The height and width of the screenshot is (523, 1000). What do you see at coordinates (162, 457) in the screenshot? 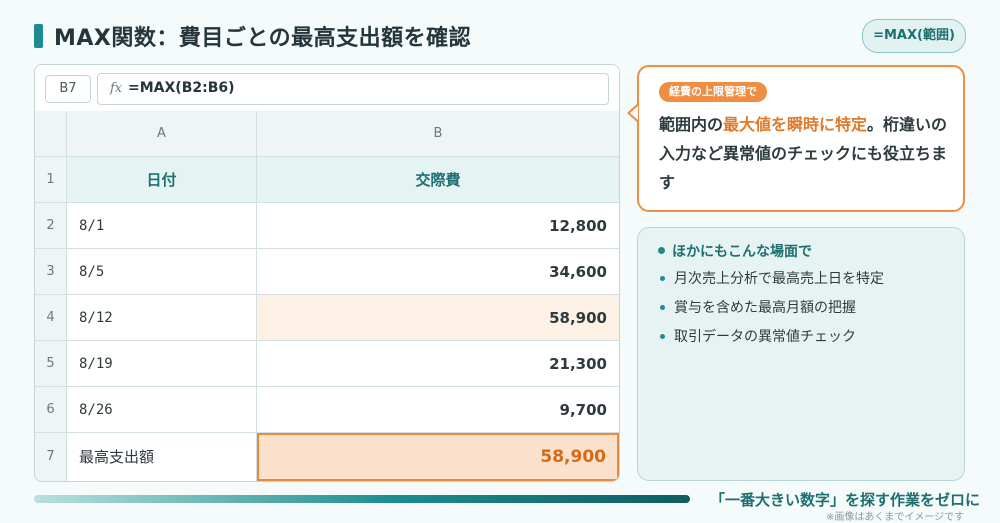
I see `result-label-cell: 最高支出額` at bounding box center [162, 457].